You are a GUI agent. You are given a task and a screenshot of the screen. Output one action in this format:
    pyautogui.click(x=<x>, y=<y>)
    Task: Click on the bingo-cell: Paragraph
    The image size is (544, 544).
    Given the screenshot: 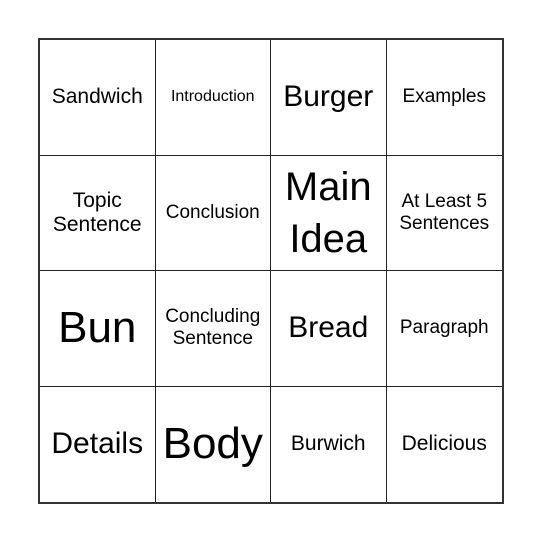 What is the action you would take?
    pyautogui.click(x=444, y=329)
    